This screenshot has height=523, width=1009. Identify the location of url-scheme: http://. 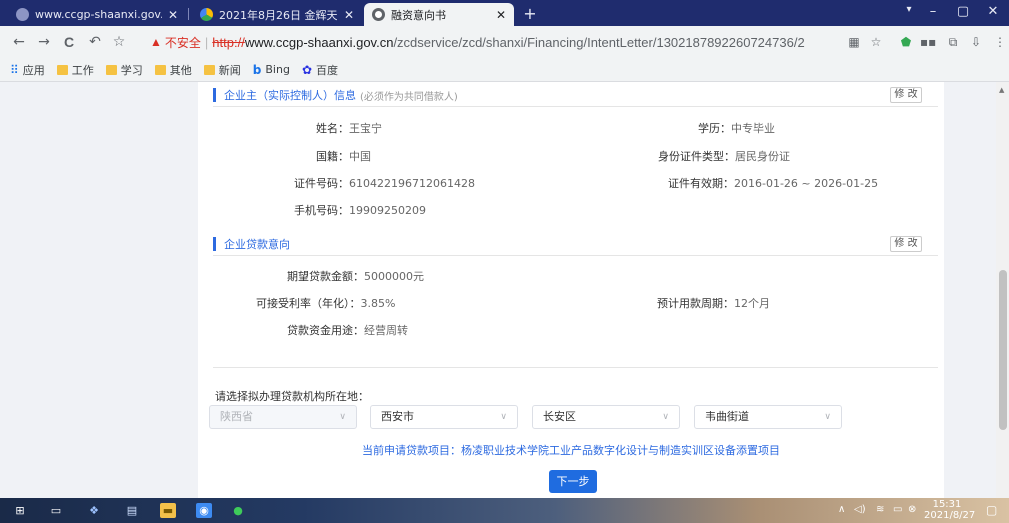
(228, 42).